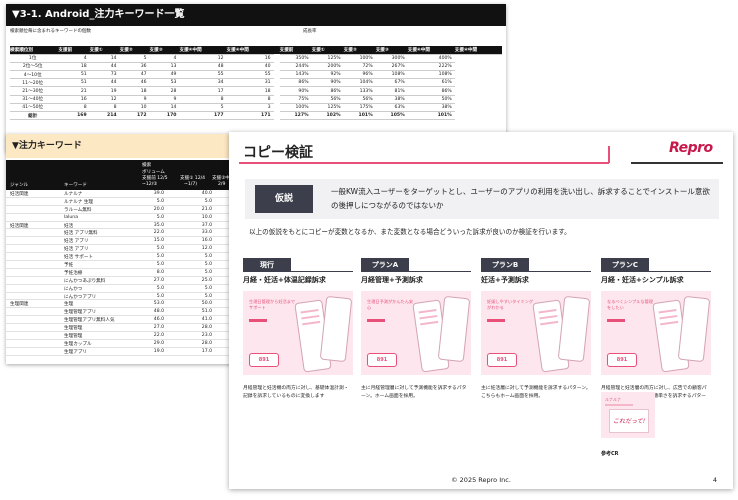  What do you see at coordinates (267, 265) in the screenshot?
I see `plan-badge: 現行` at bounding box center [267, 265].